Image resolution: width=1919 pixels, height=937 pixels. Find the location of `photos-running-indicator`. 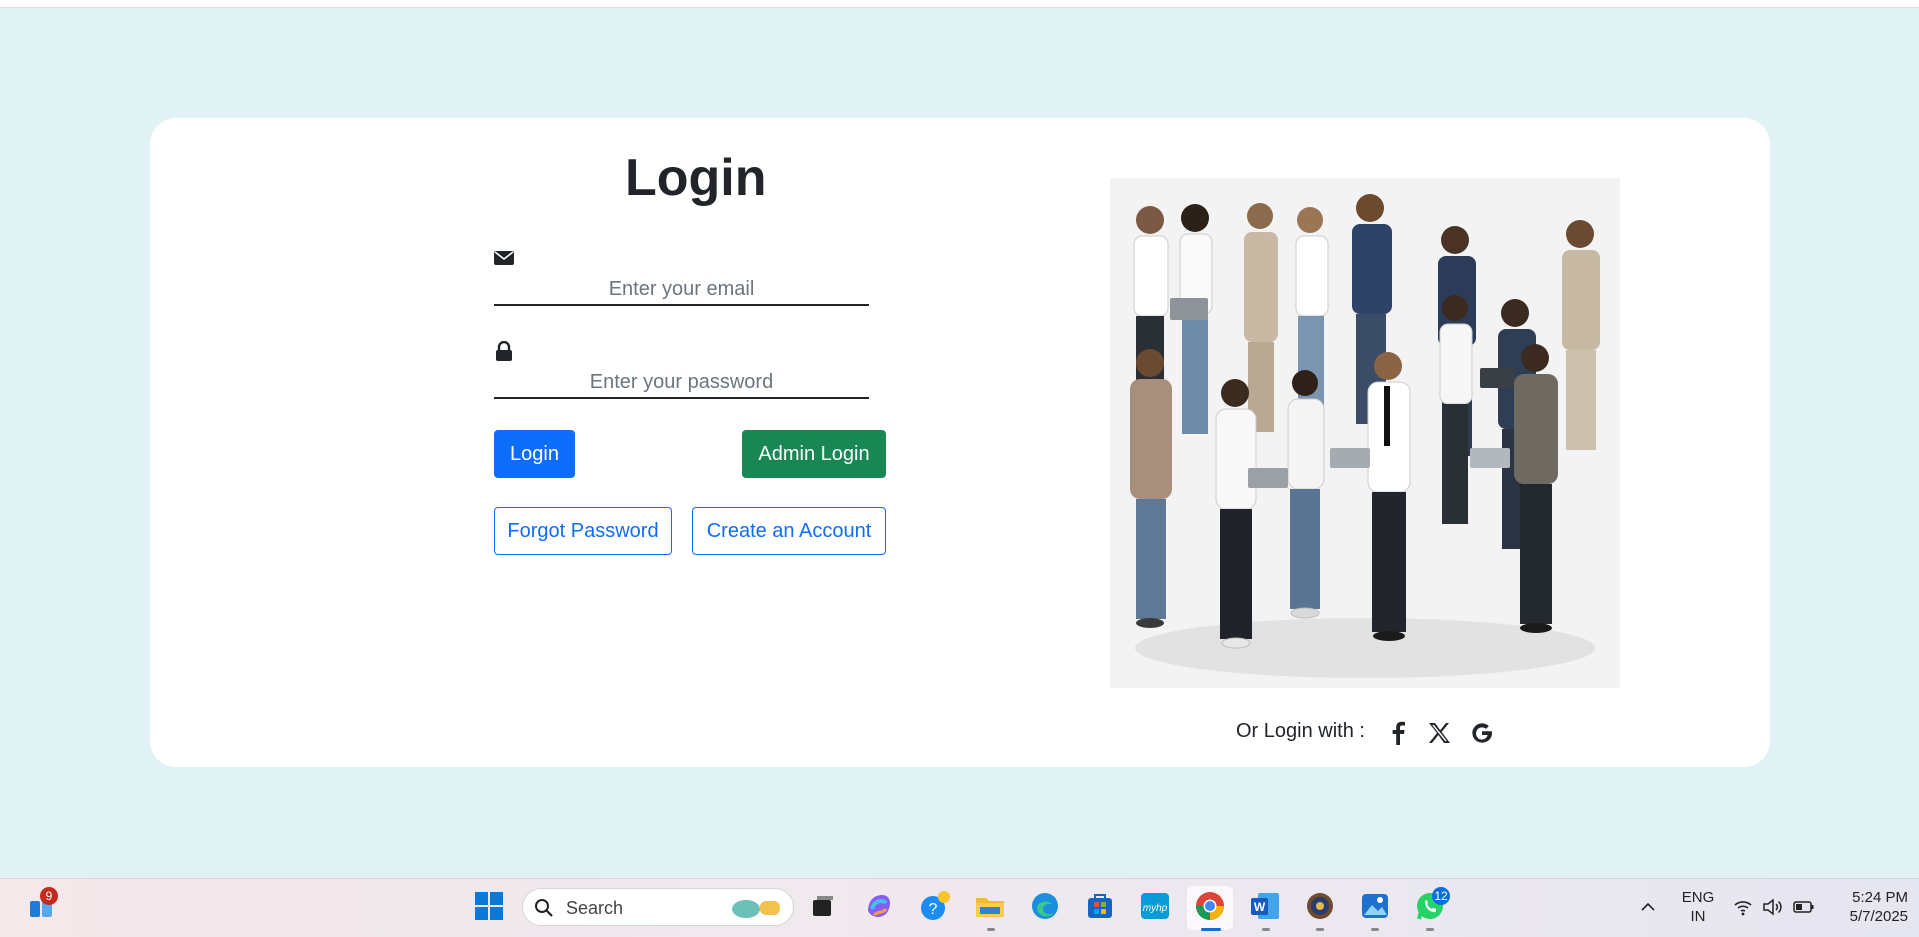

photos-running-indicator is located at coordinates (1375, 929).